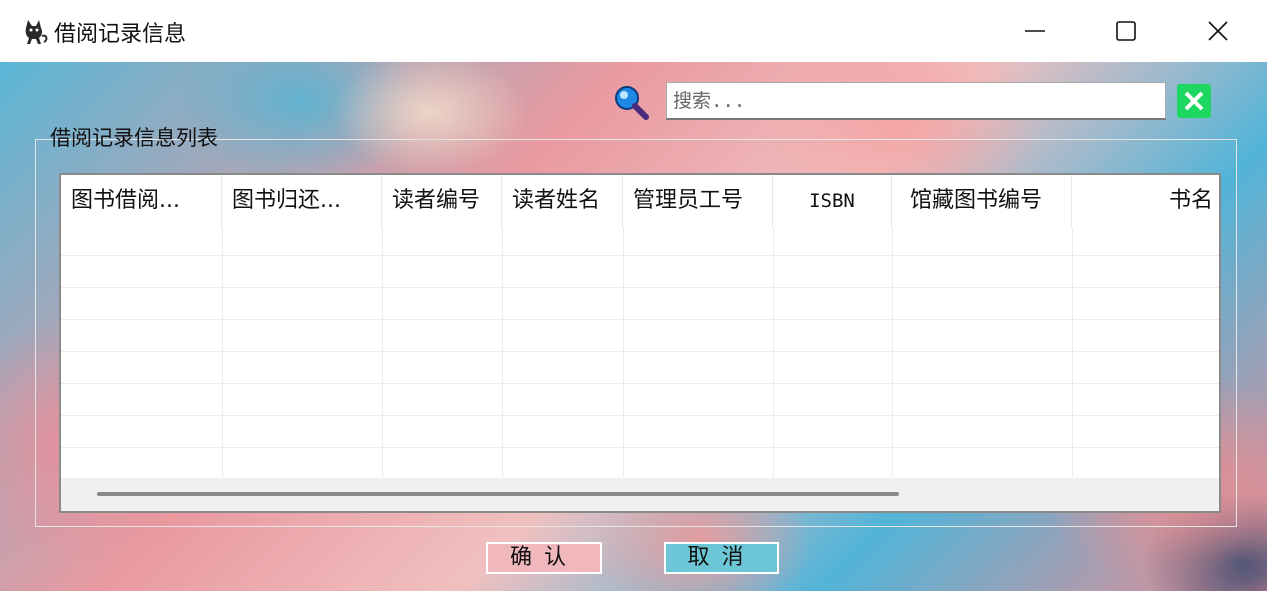 This screenshot has width=1267, height=591. I want to click on scrollbar-thumb, so click(498, 494).